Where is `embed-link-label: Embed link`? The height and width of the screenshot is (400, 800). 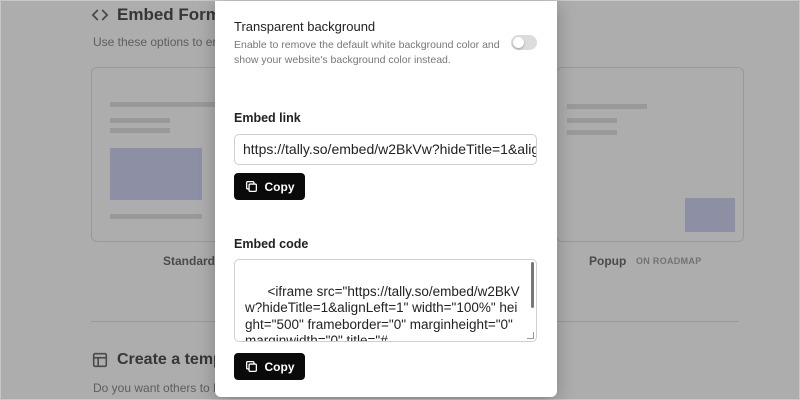 embed-link-label: Embed link is located at coordinates (267, 118).